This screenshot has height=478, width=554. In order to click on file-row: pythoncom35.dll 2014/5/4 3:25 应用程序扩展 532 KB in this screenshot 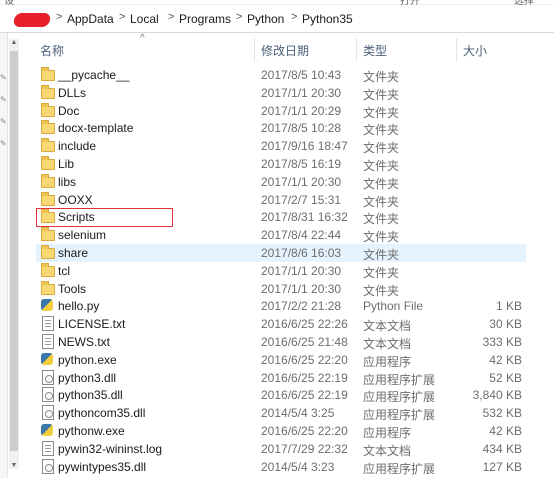, I will do `click(281, 413)`.